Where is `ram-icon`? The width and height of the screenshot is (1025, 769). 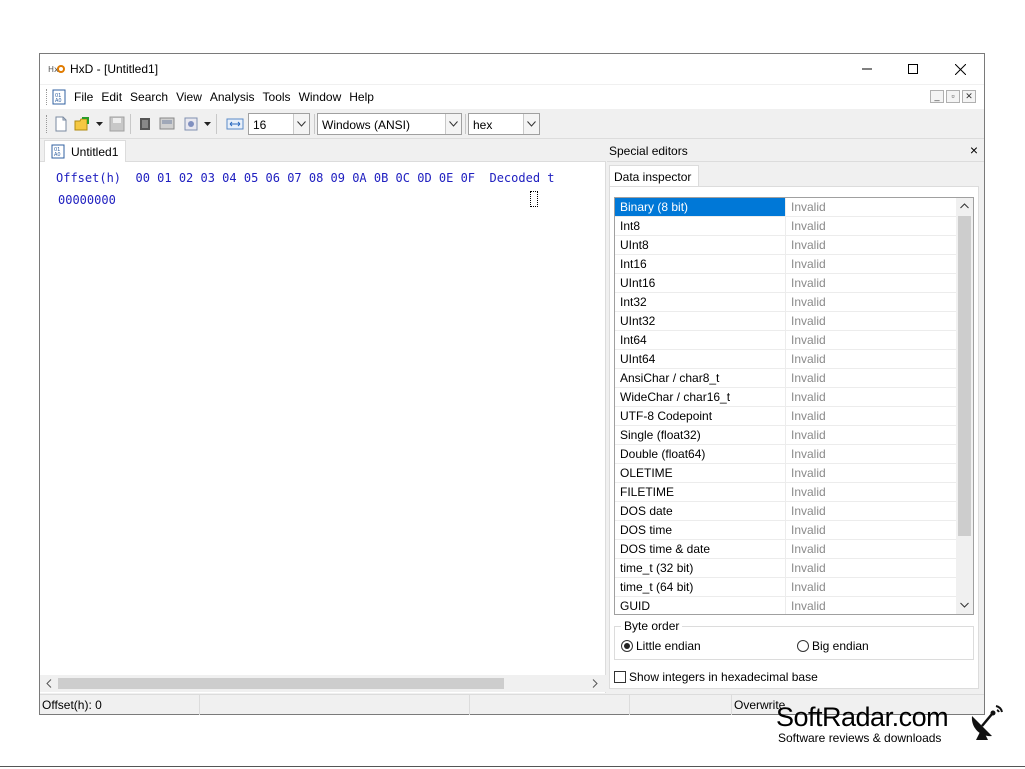 ram-icon is located at coordinates (145, 124).